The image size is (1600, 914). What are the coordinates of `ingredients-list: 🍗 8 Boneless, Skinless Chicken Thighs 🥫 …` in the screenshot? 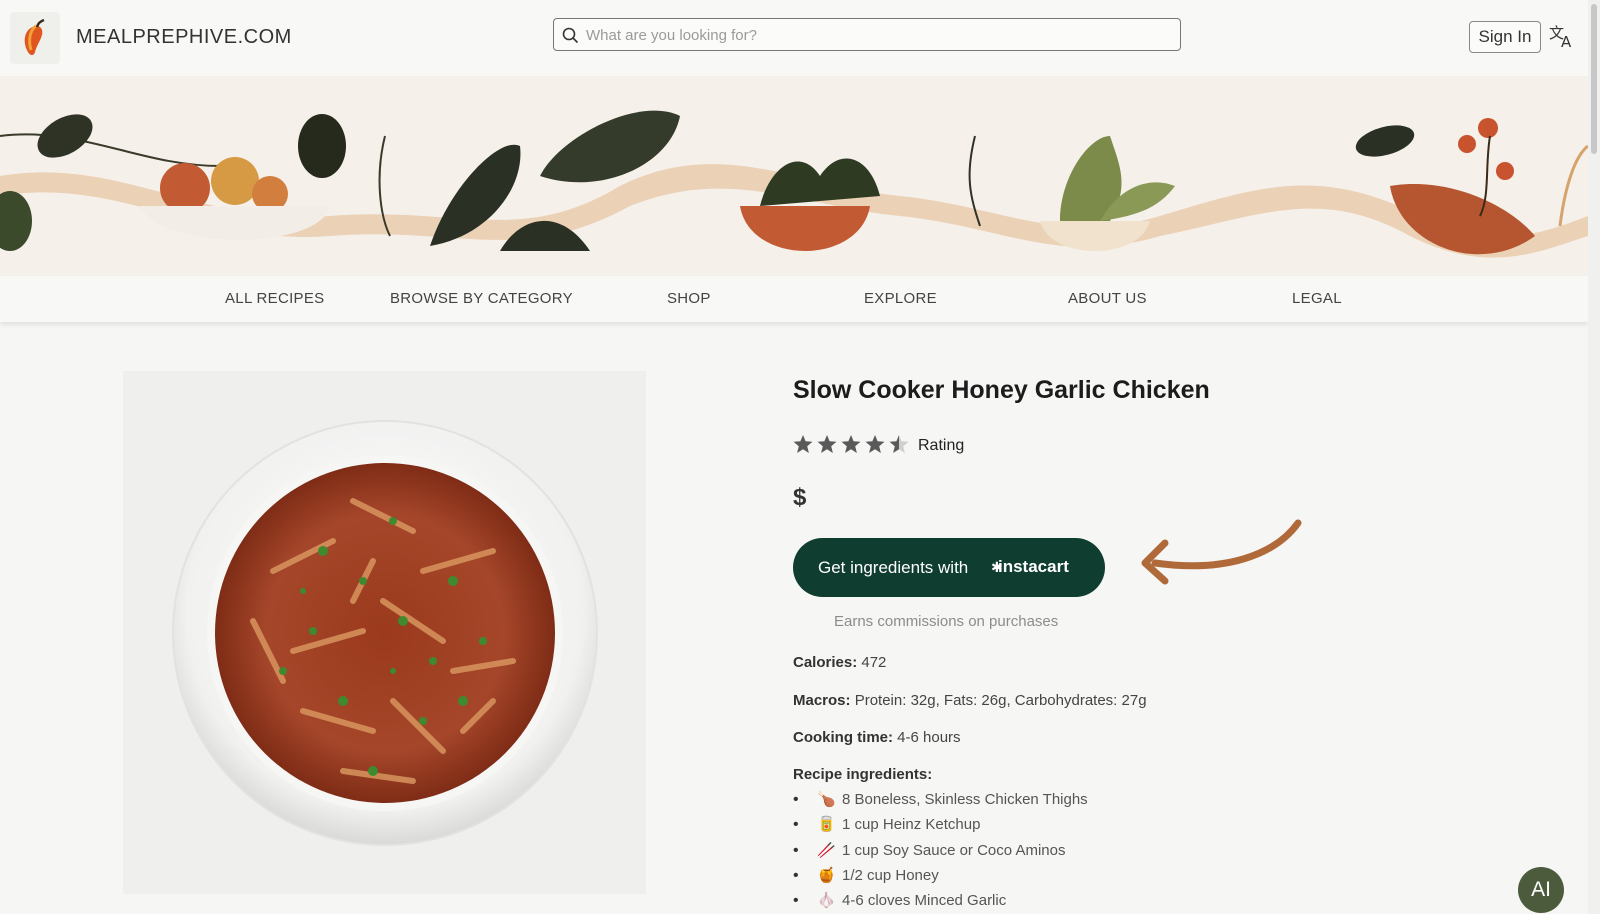 It's located at (940, 851).